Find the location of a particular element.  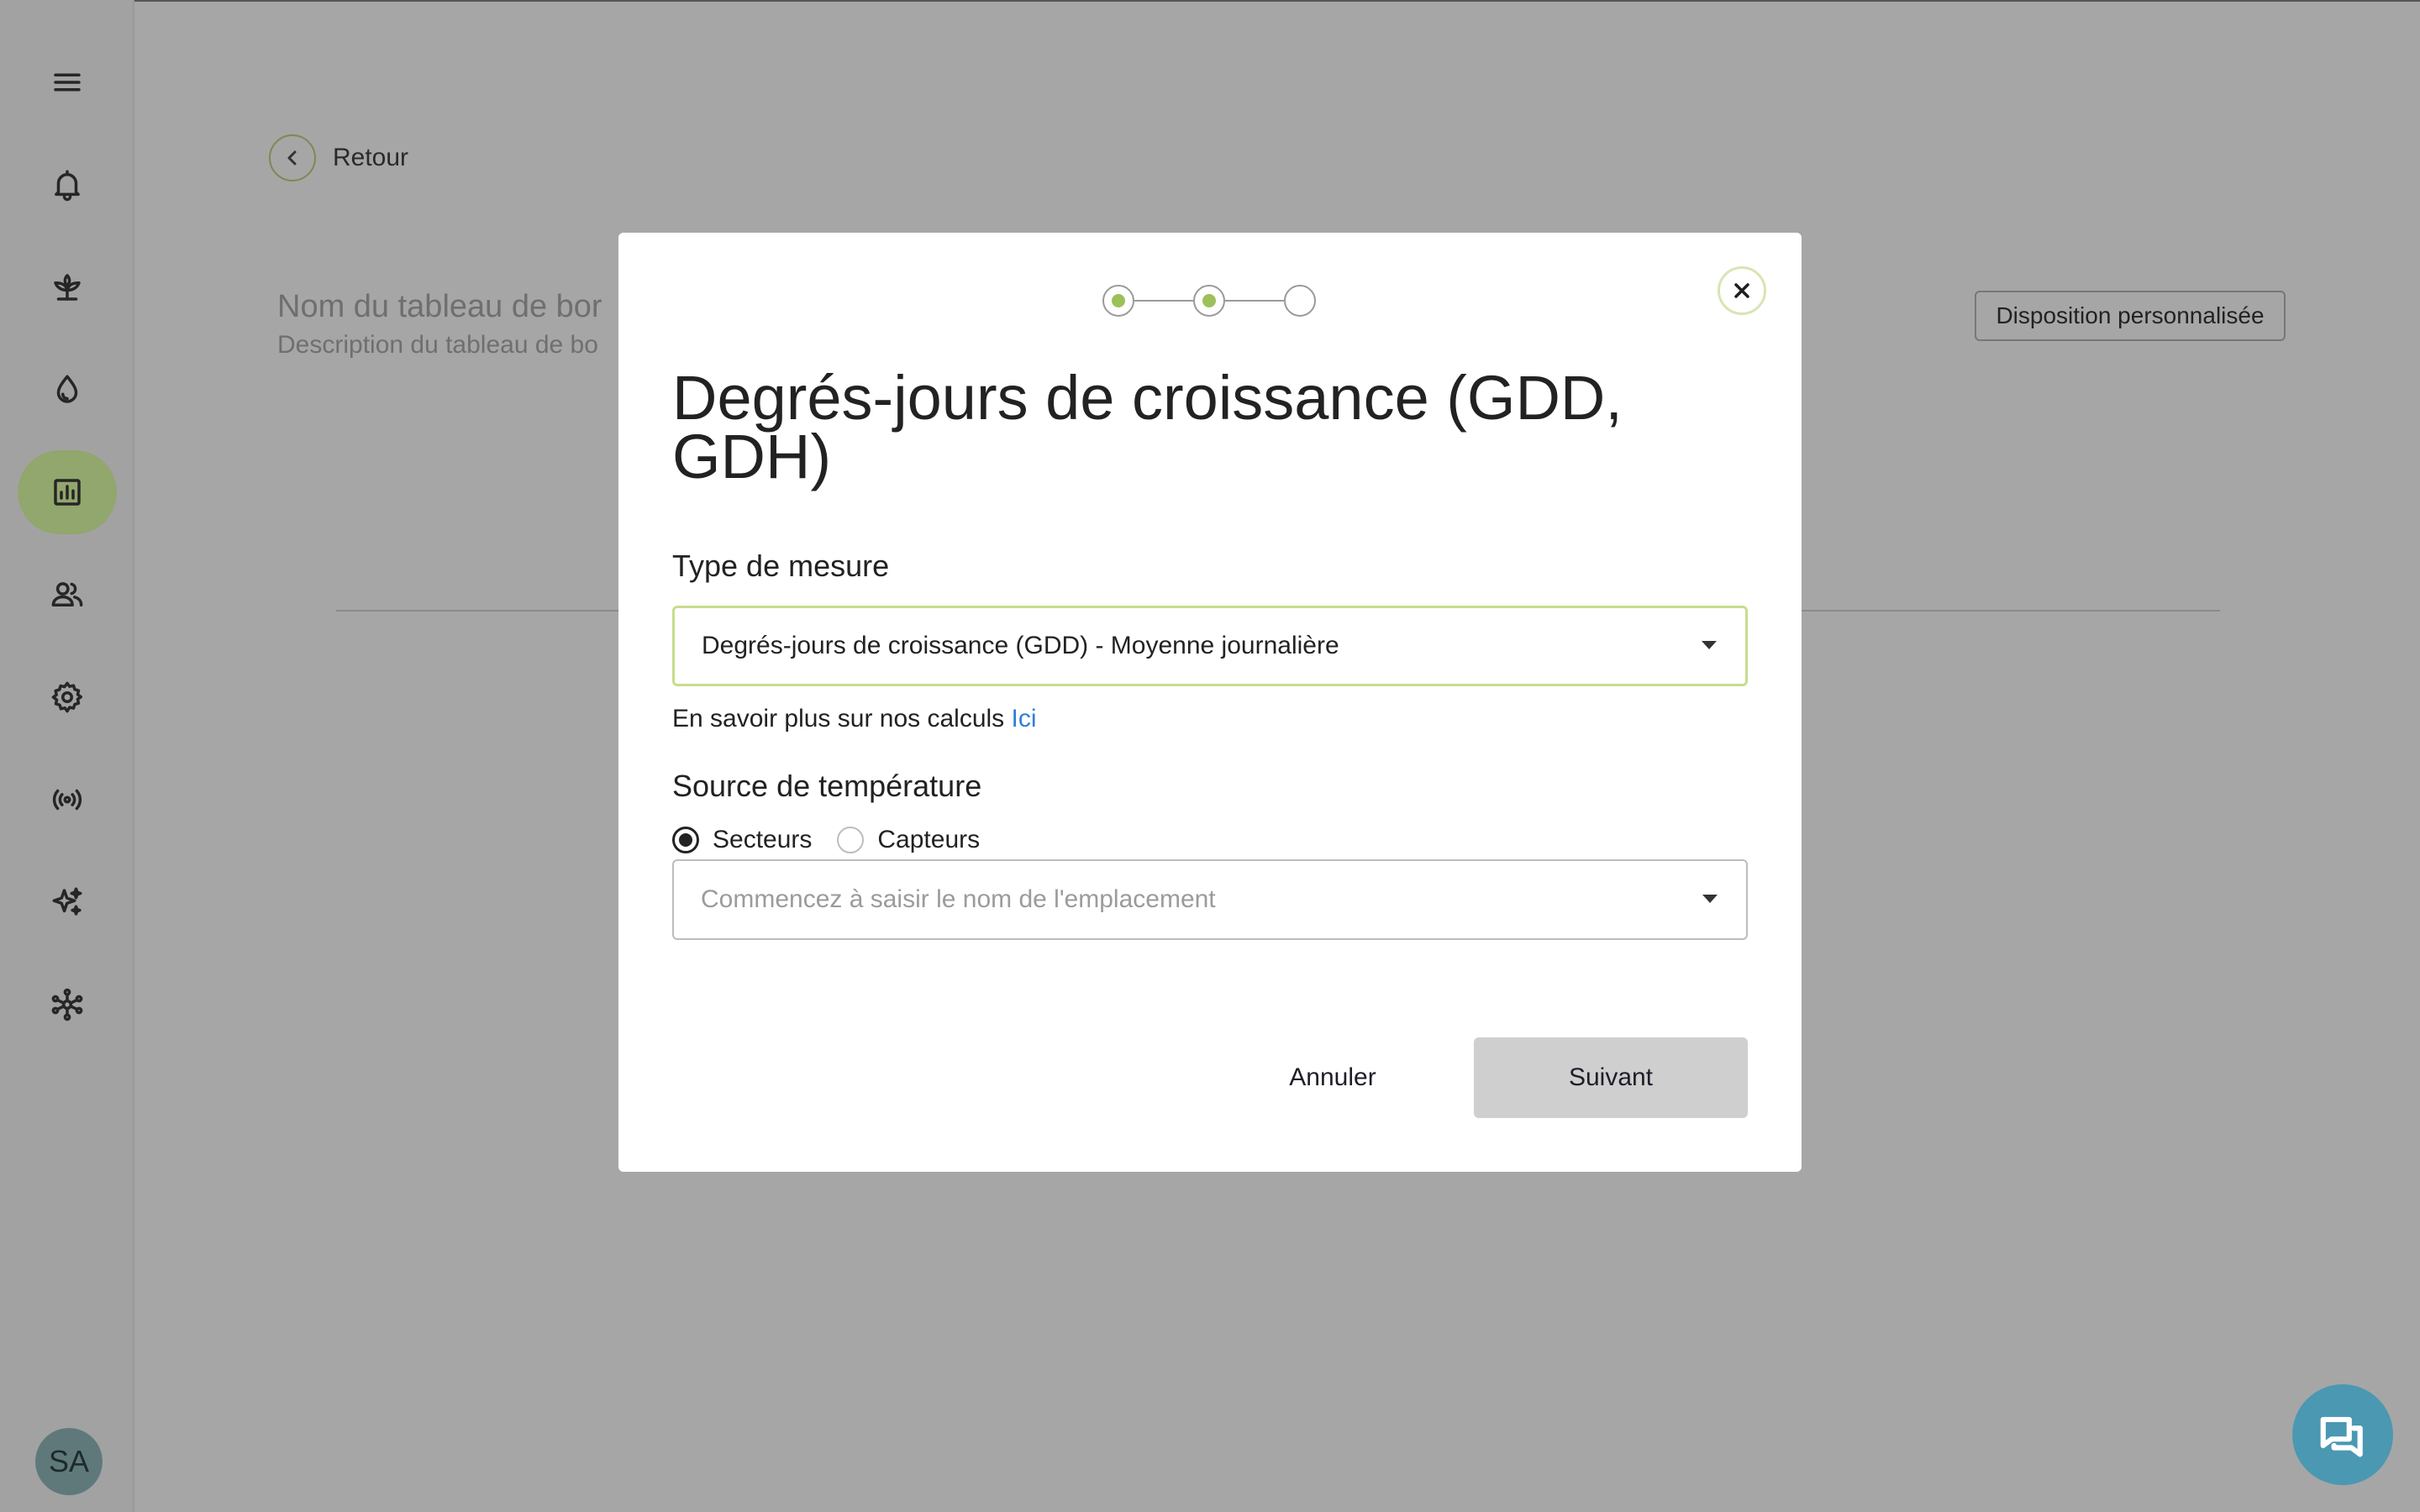

menu-icon is located at coordinates (67, 82).